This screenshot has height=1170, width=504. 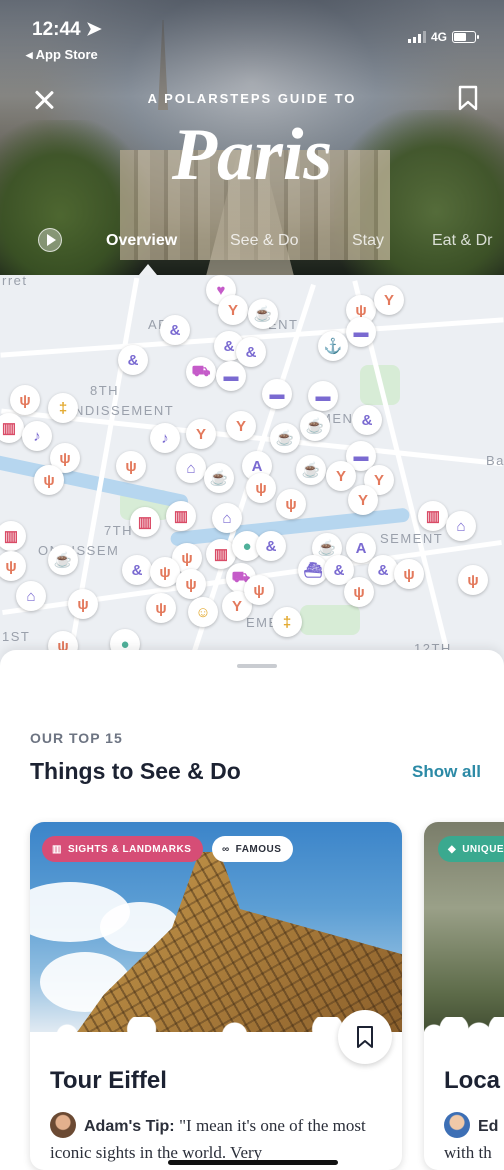 What do you see at coordinates (108, 1080) in the screenshot?
I see `attraction-title: Tour Eiffel` at bounding box center [108, 1080].